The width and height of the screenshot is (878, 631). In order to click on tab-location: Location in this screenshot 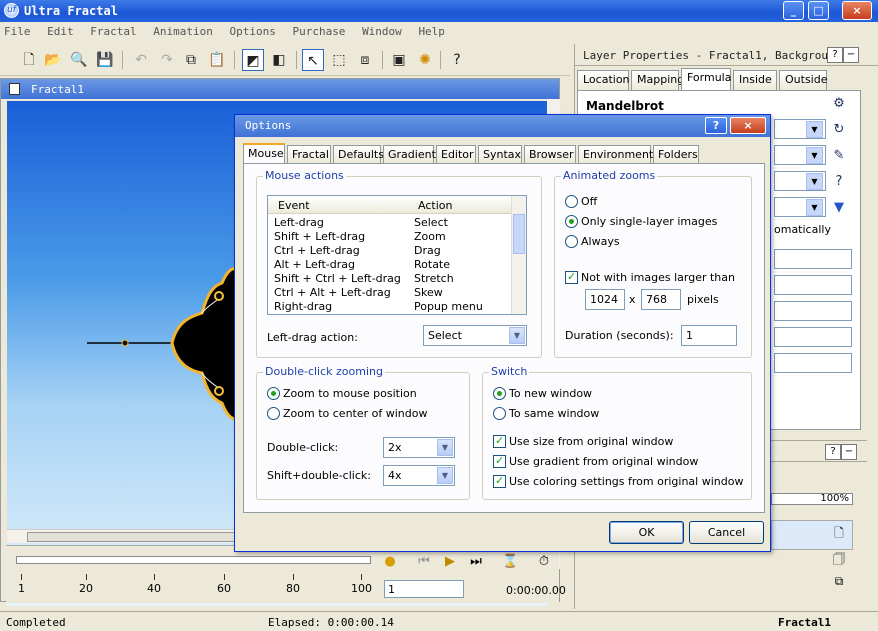, I will do `click(603, 80)`.